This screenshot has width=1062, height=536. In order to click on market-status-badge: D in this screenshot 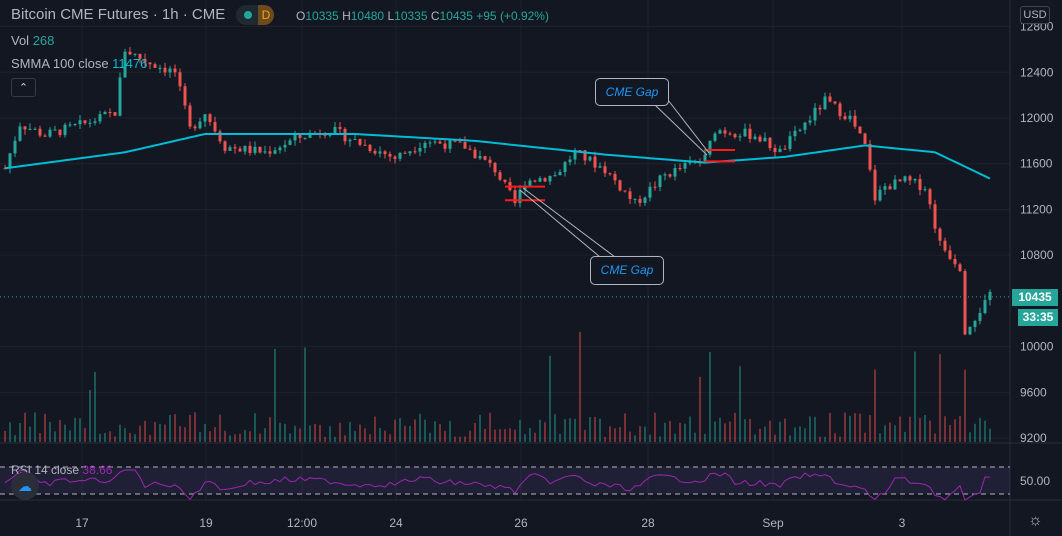, I will do `click(255, 15)`.